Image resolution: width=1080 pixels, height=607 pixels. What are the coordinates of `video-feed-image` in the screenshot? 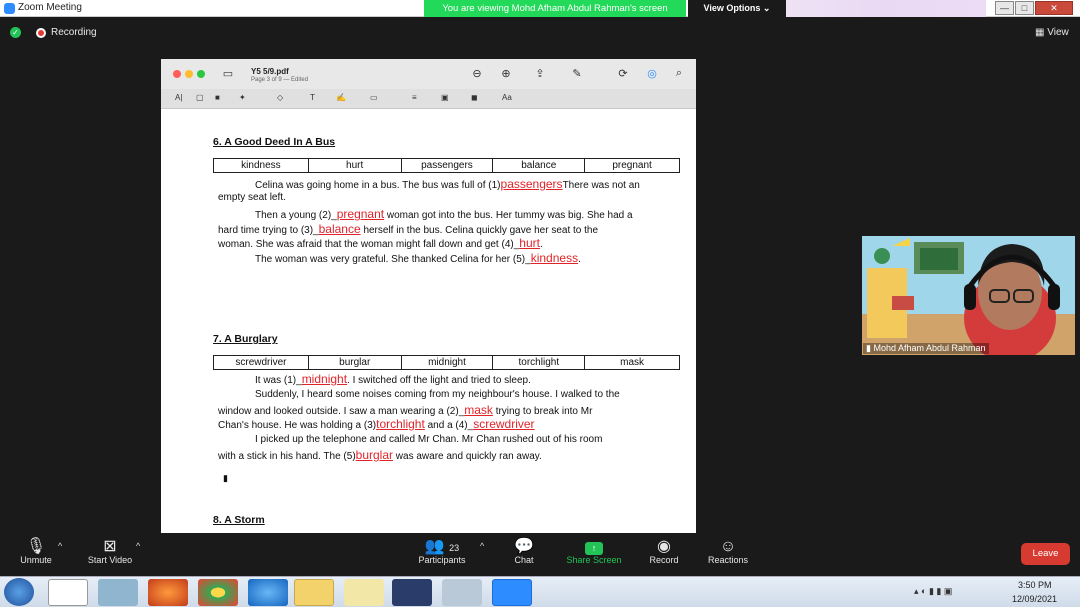 It's located at (968, 295).